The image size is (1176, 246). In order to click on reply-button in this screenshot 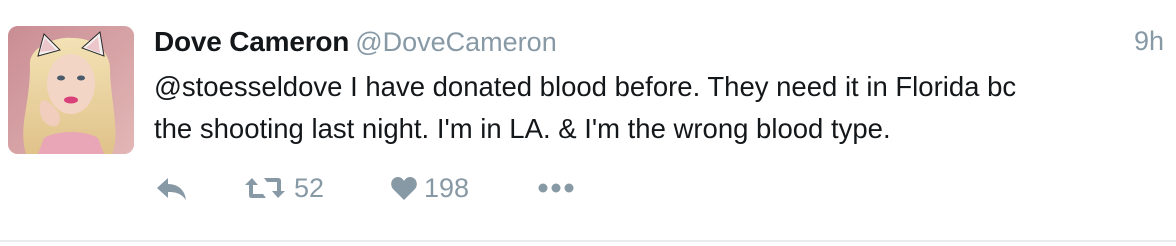, I will do `click(171, 188)`.